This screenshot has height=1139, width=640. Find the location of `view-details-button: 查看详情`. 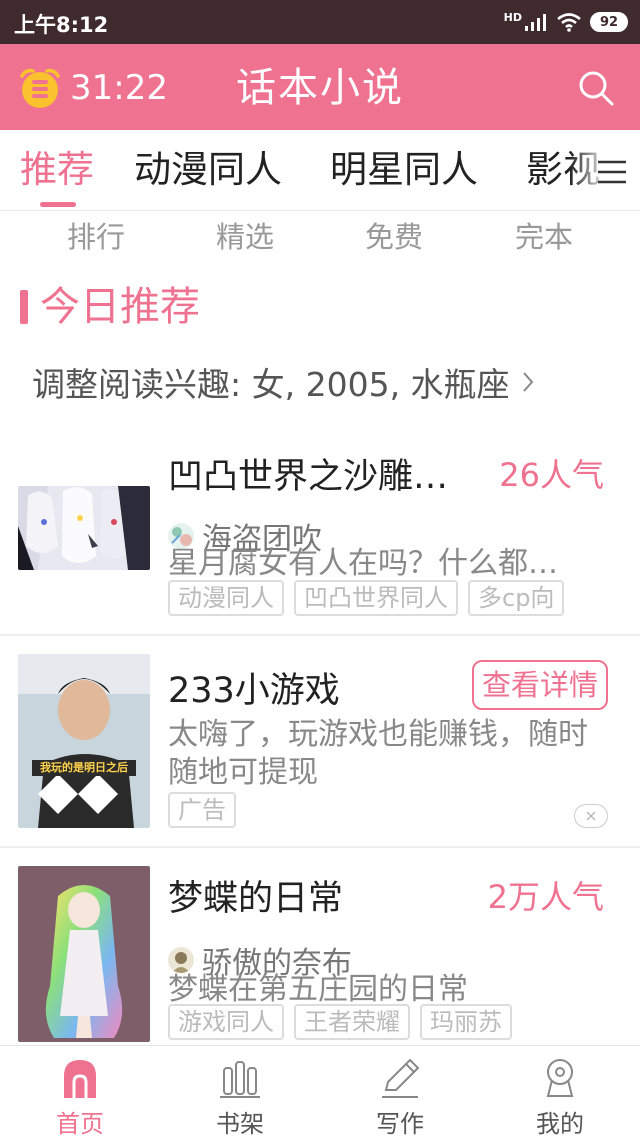

view-details-button: 查看详情 is located at coordinates (539, 685).